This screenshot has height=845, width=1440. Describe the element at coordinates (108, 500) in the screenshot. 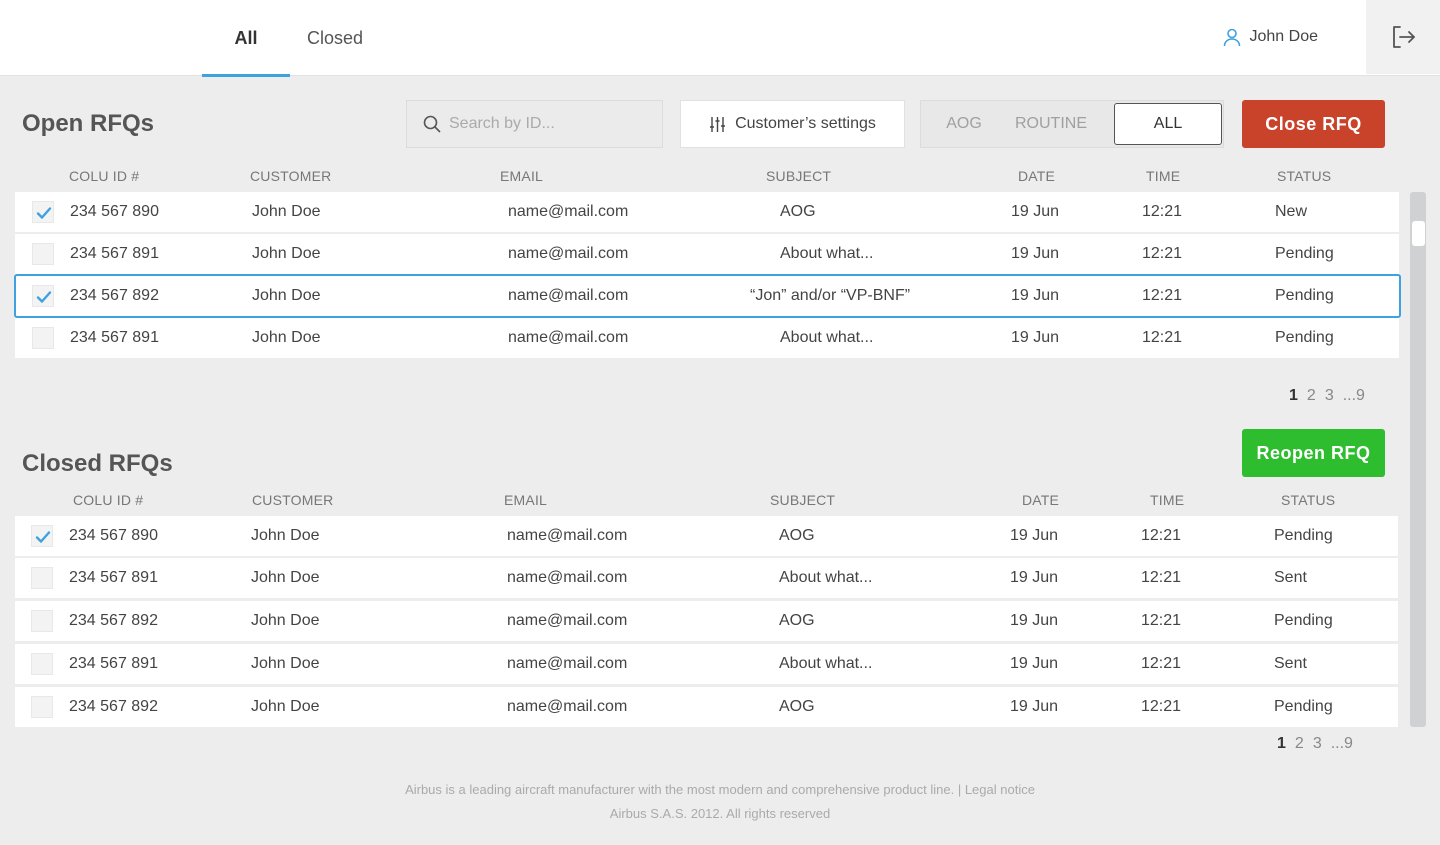

I see `col-colu-id: COLU ID #` at that location.